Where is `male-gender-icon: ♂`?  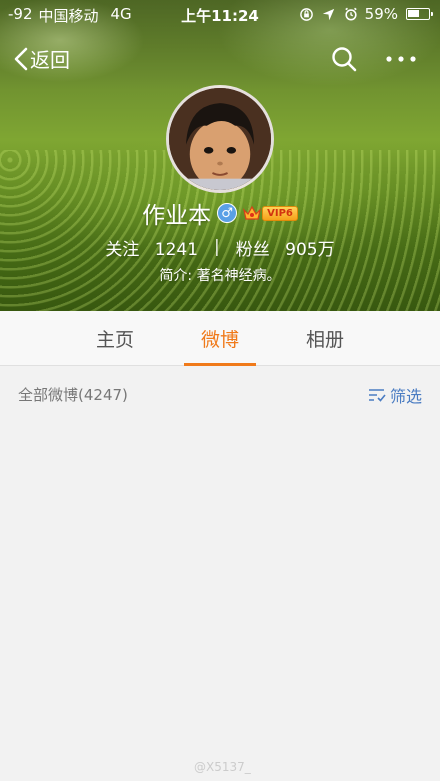 male-gender-icon: ♂ is located at coordinates (227, 213).